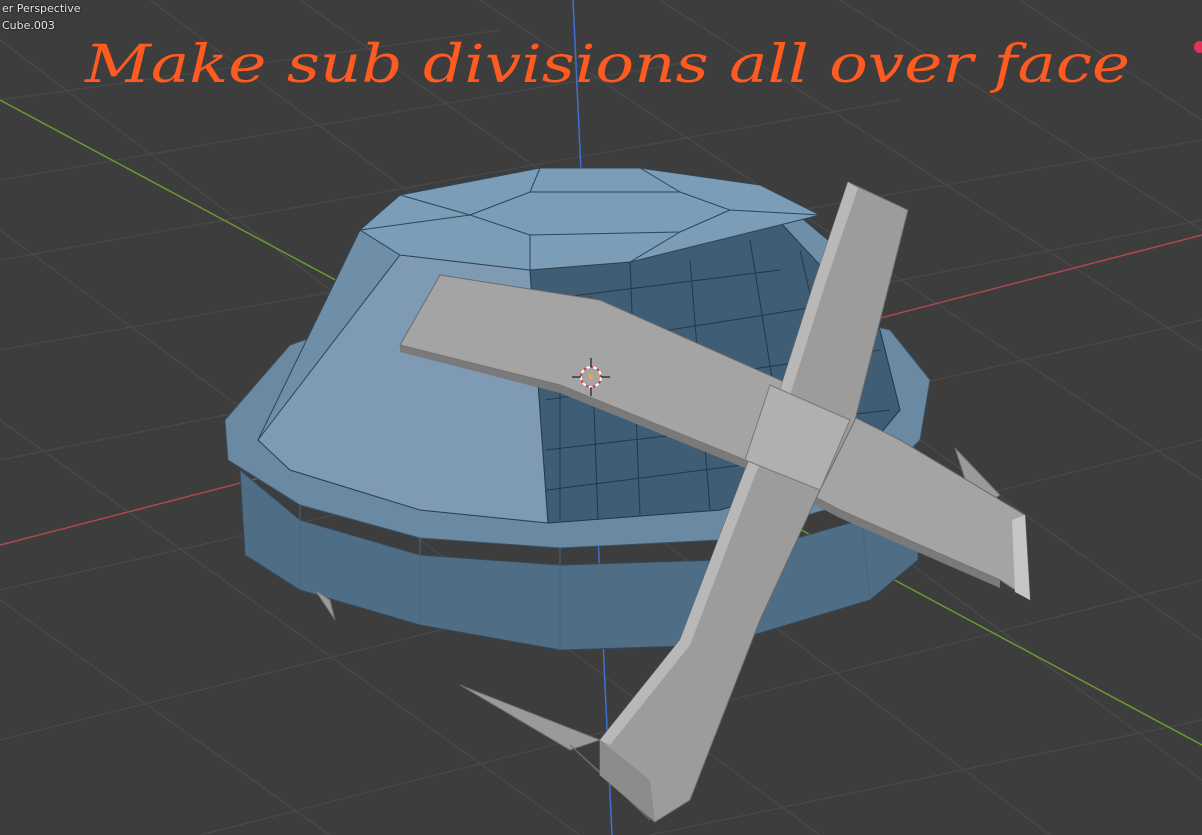  What do you see at coordinates (607, 65) in the screenshot?
I see `handwritten-annotation: Make sub divisions all over face` at bounding box center [607, 65].